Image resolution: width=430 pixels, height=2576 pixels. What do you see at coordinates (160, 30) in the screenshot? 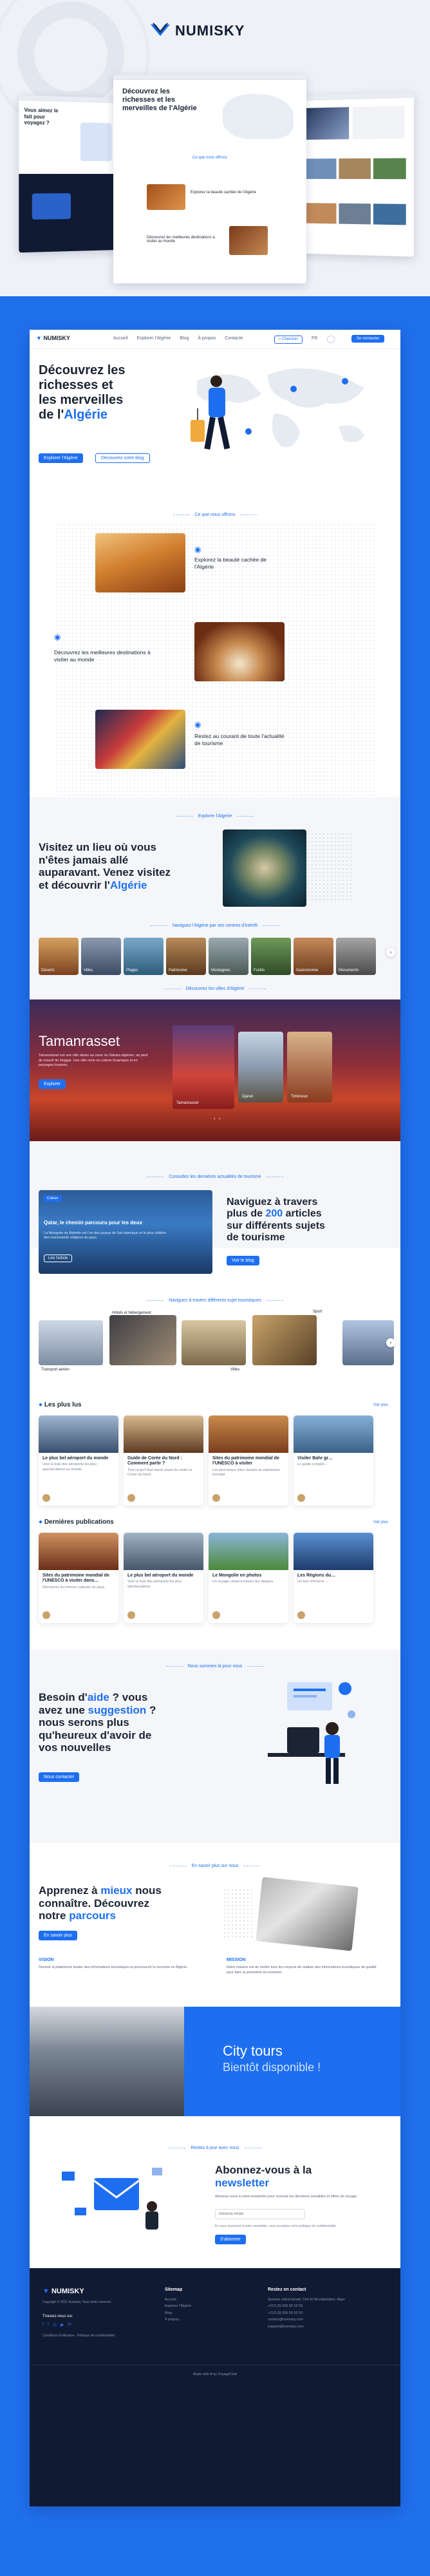
I see `numisky-logo-icon` at bounding box center [160, 30].